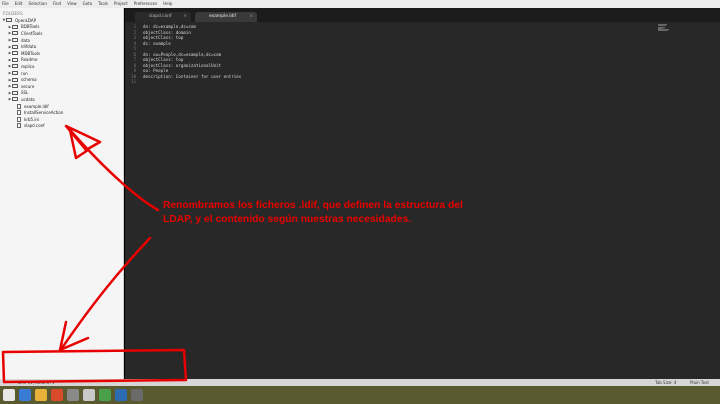 This screenshot has height=404, width=720. What do you see at coordinates (61, 33) in the screenshot?
I see `tree-folder: ▶ ClientTools` at bounding box center [61, 33].